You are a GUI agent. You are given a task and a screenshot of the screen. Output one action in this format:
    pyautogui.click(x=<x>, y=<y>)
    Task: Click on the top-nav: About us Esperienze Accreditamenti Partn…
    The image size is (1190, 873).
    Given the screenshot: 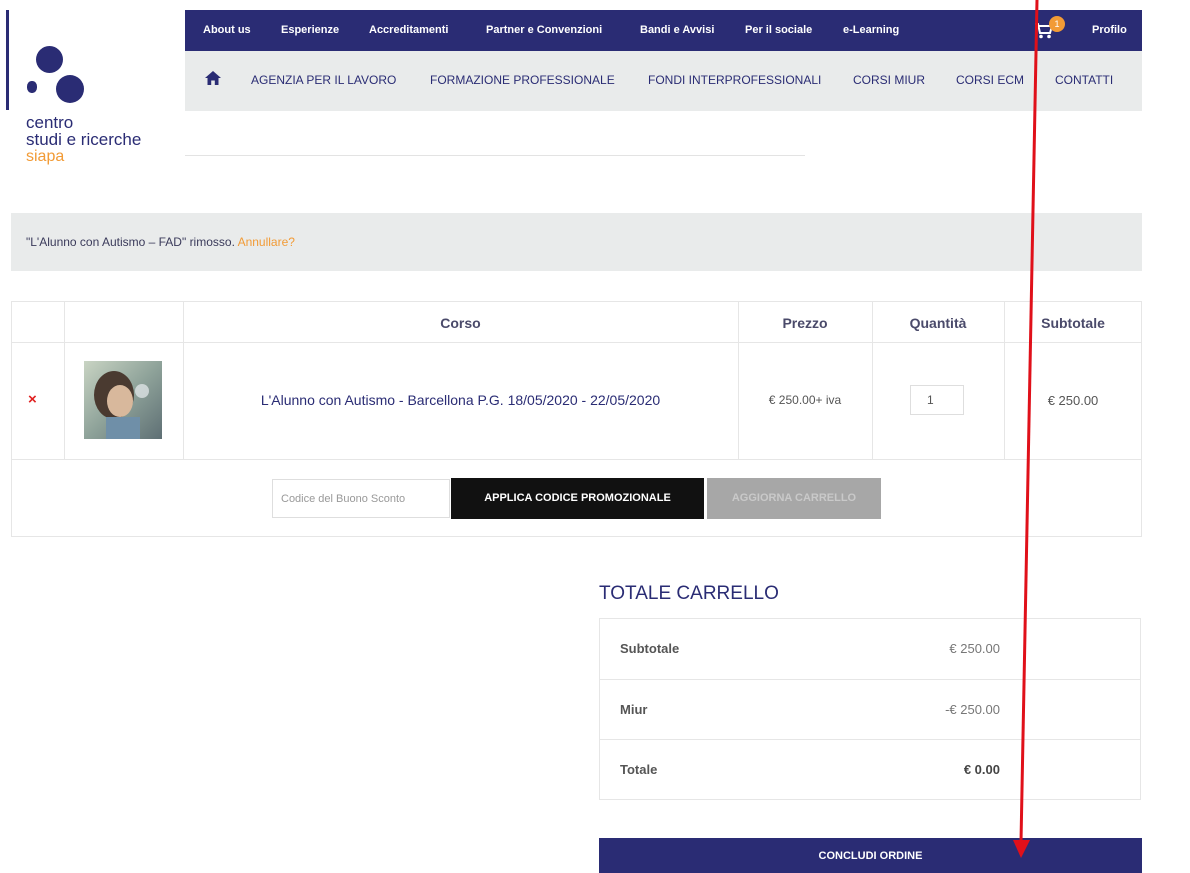 What is the action you would take?
    pyautogui.click(x=663, y=30)
    